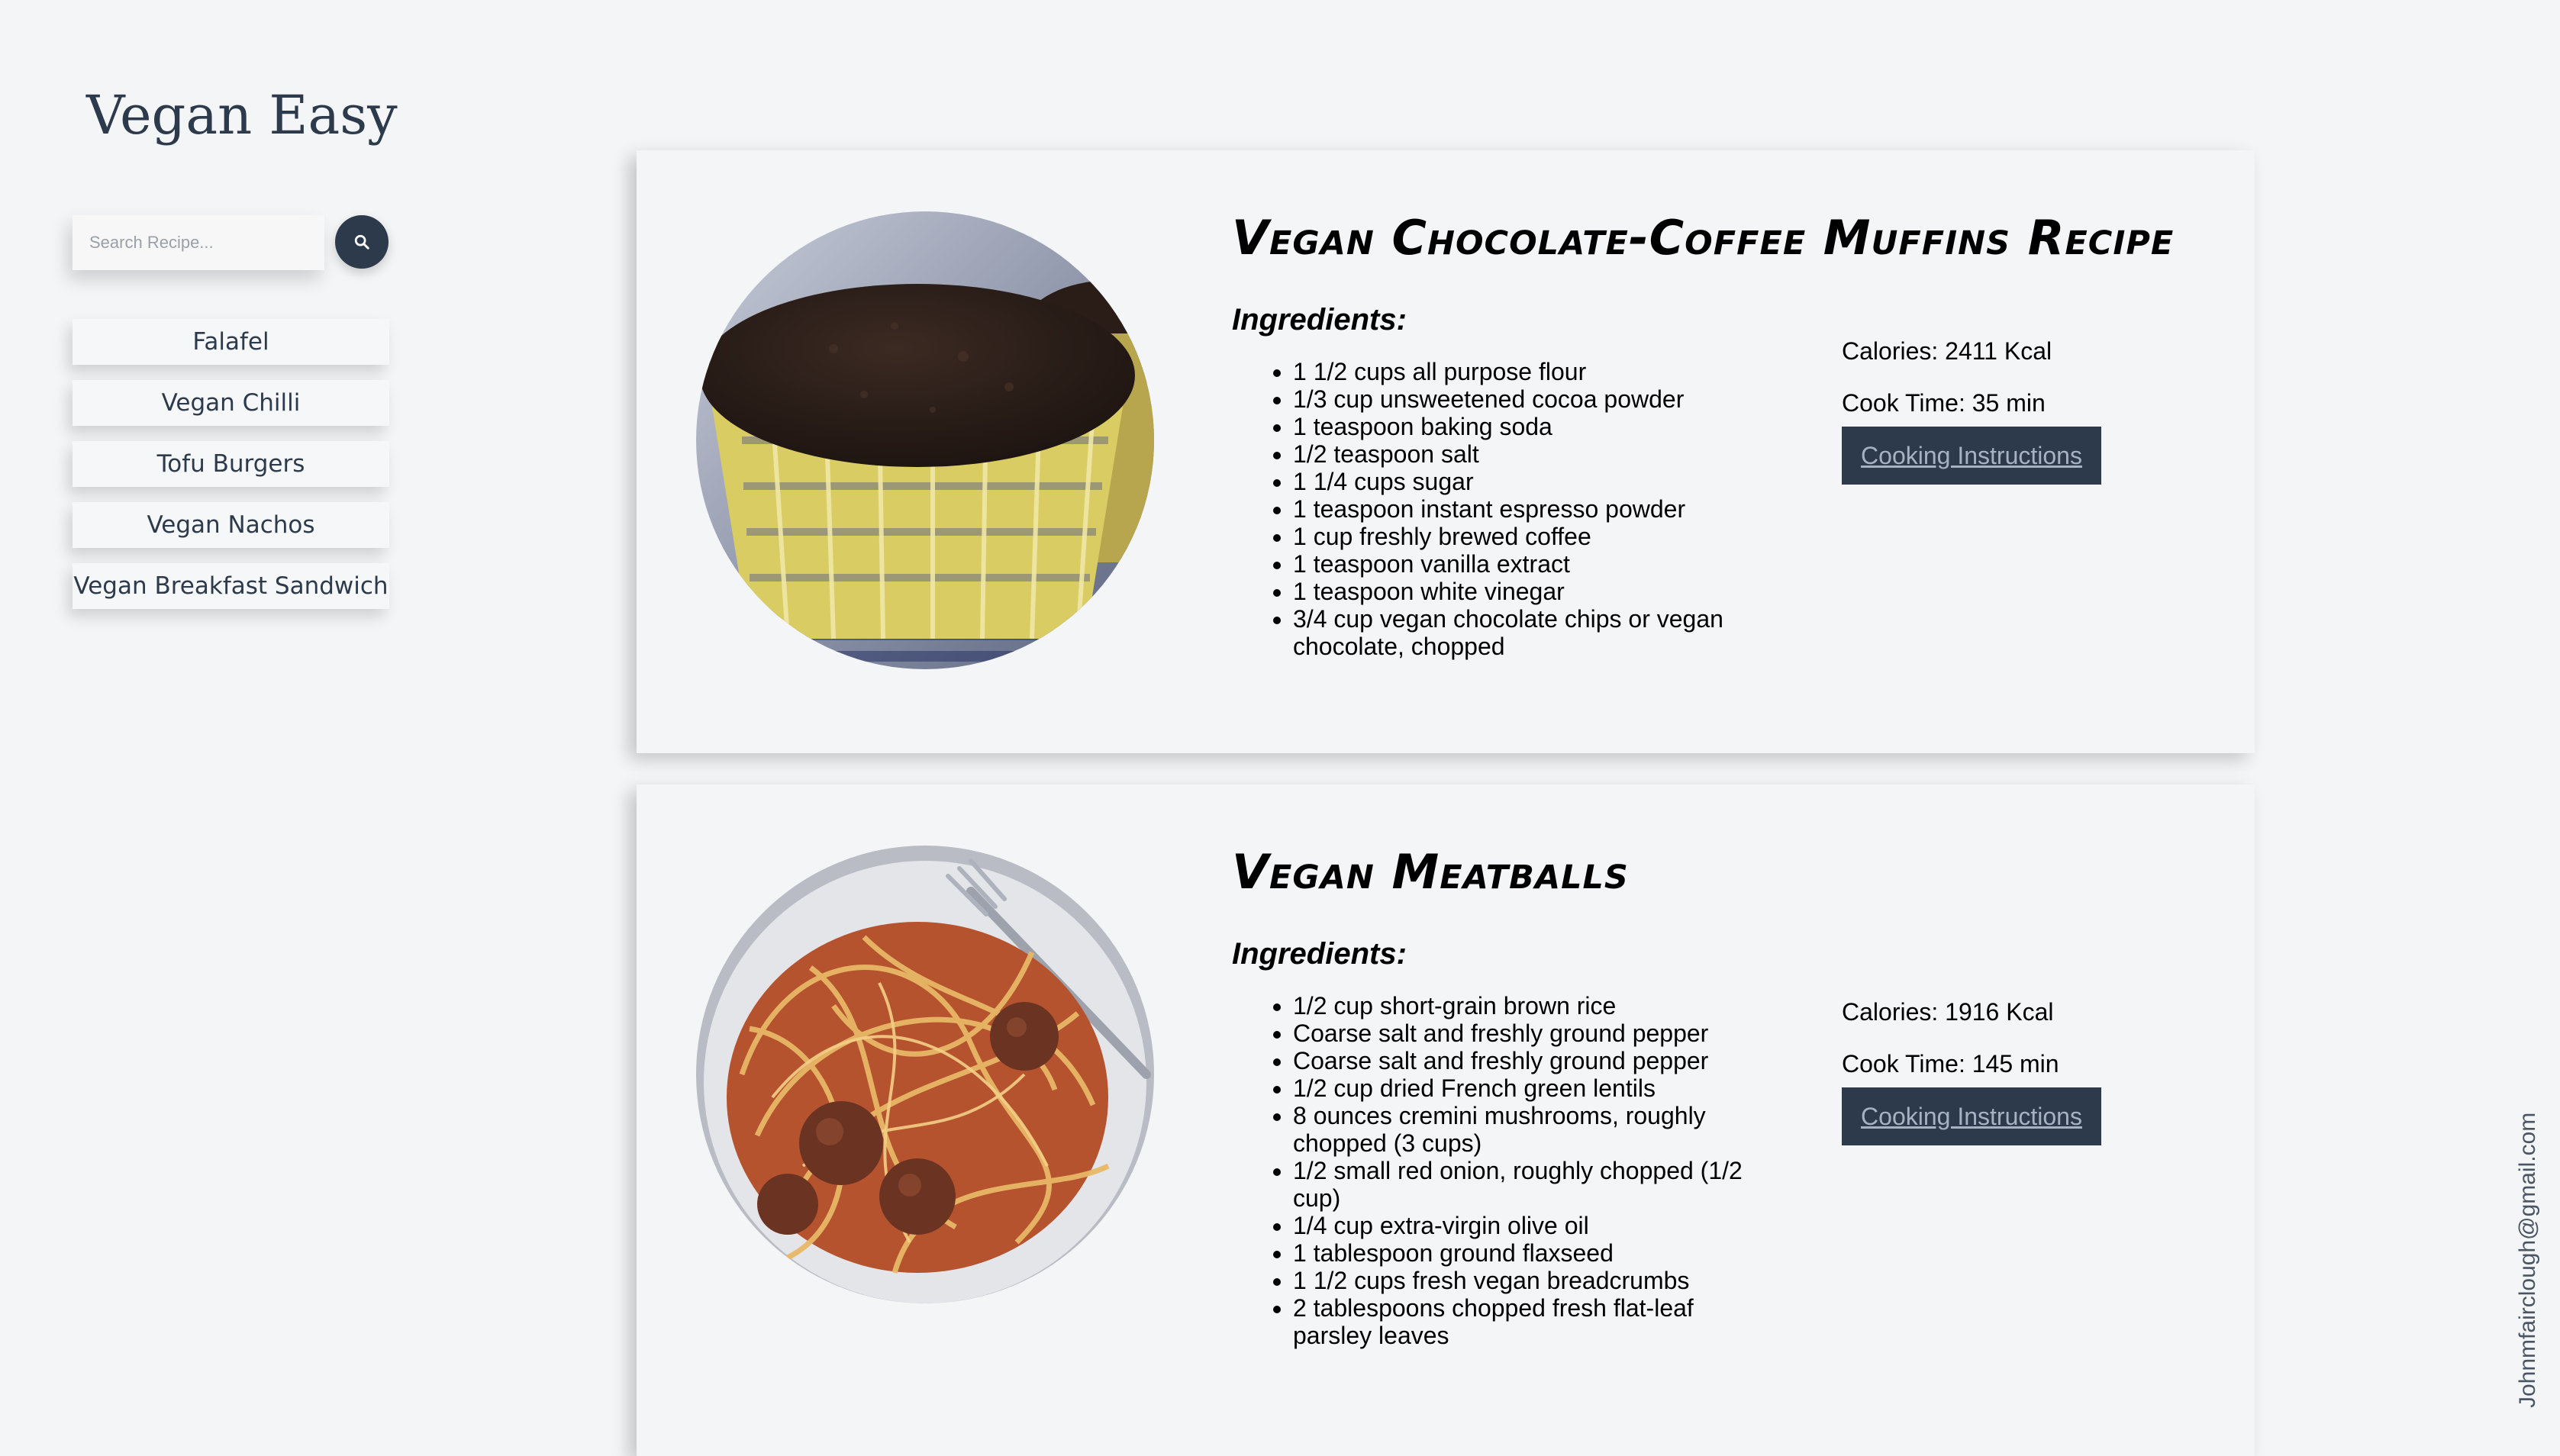 The height and width of the screenshot is (1456, 2560). I want to click on ingredient-item: 1/3 cup unsweetened cocoa powder, so click(1522, 399).